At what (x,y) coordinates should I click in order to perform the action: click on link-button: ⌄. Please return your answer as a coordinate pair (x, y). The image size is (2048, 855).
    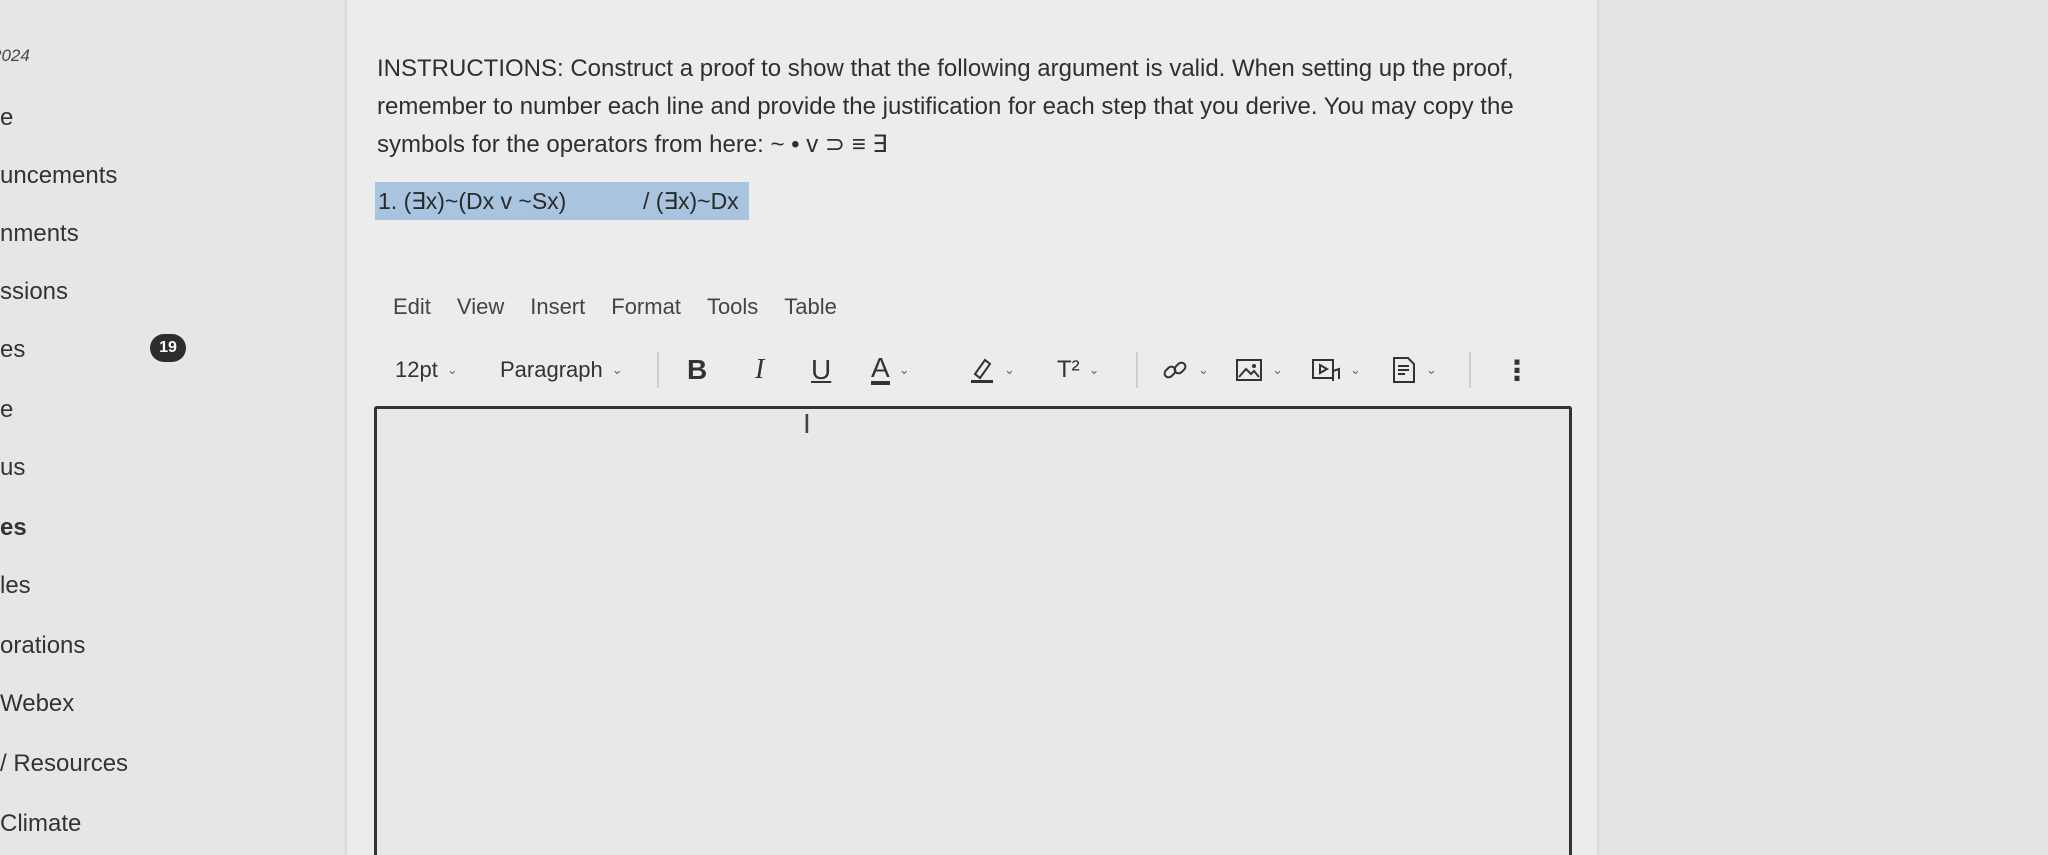
    Looking at the image, I should click on (1185, 370).